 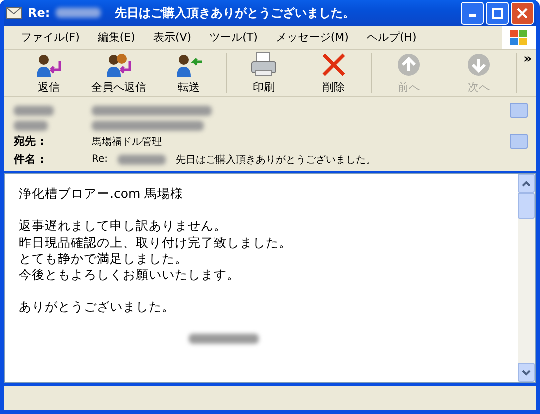 I want to click on menu-item: 表示(V), so click(x=172, y=37).